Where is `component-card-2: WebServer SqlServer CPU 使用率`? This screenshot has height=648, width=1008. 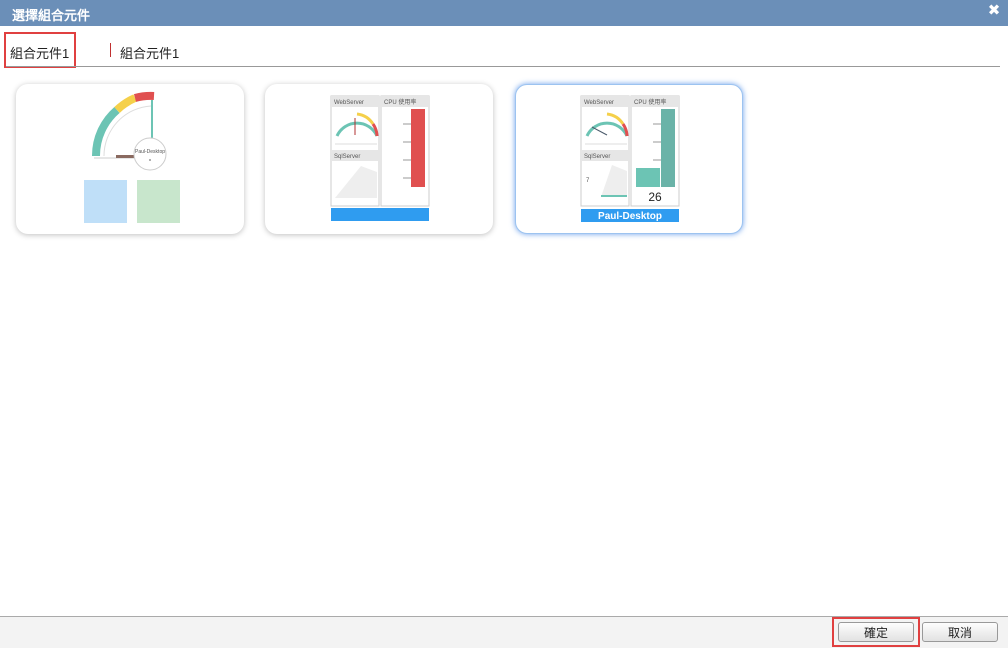 component-card-2: WebServer SqlServer CPU 使用率 is located at coordinates (379, 159).